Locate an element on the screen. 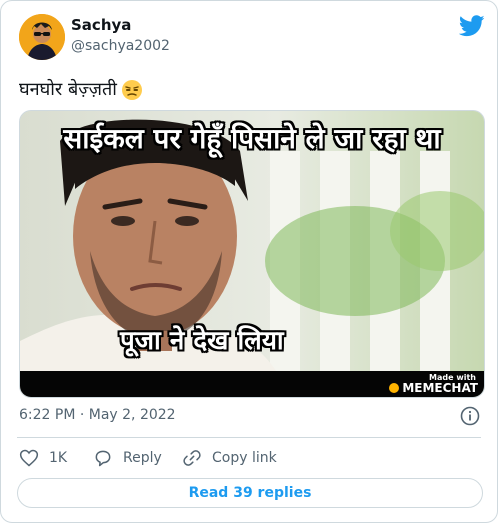 This screenshot has width=500, height=525. tweet-text: घनघोर बेज़्ज़ती is located at coordinates (81, 89).